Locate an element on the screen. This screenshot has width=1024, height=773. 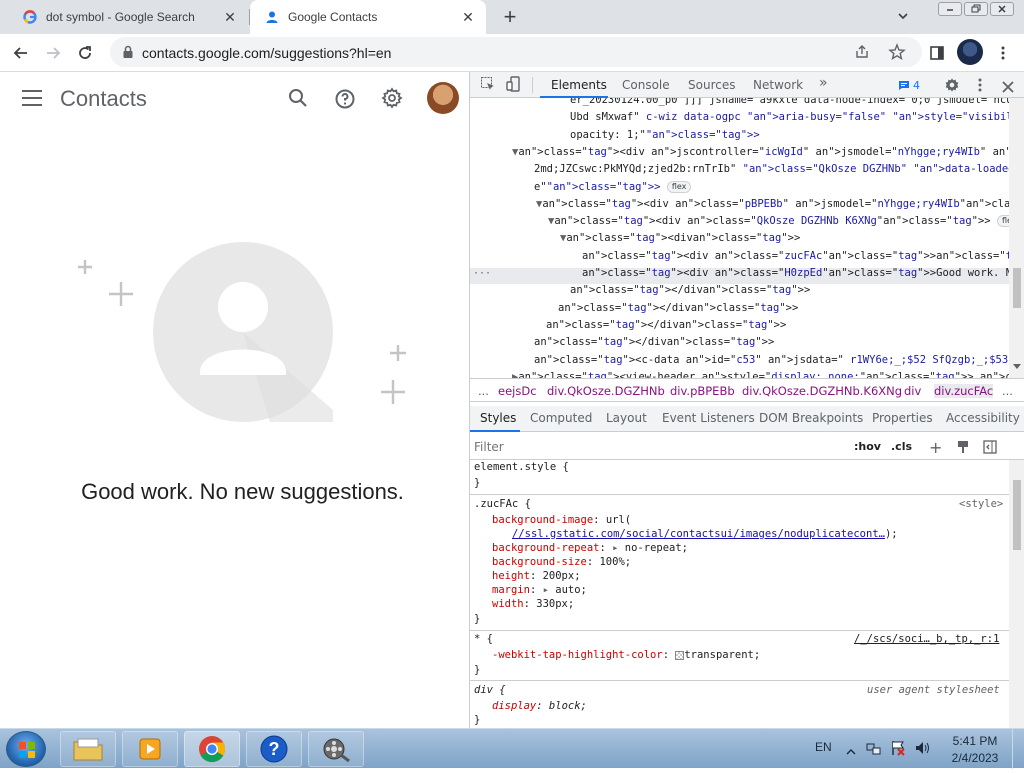
clock-time: 5:41 PM is located at coordinates (975, 741).